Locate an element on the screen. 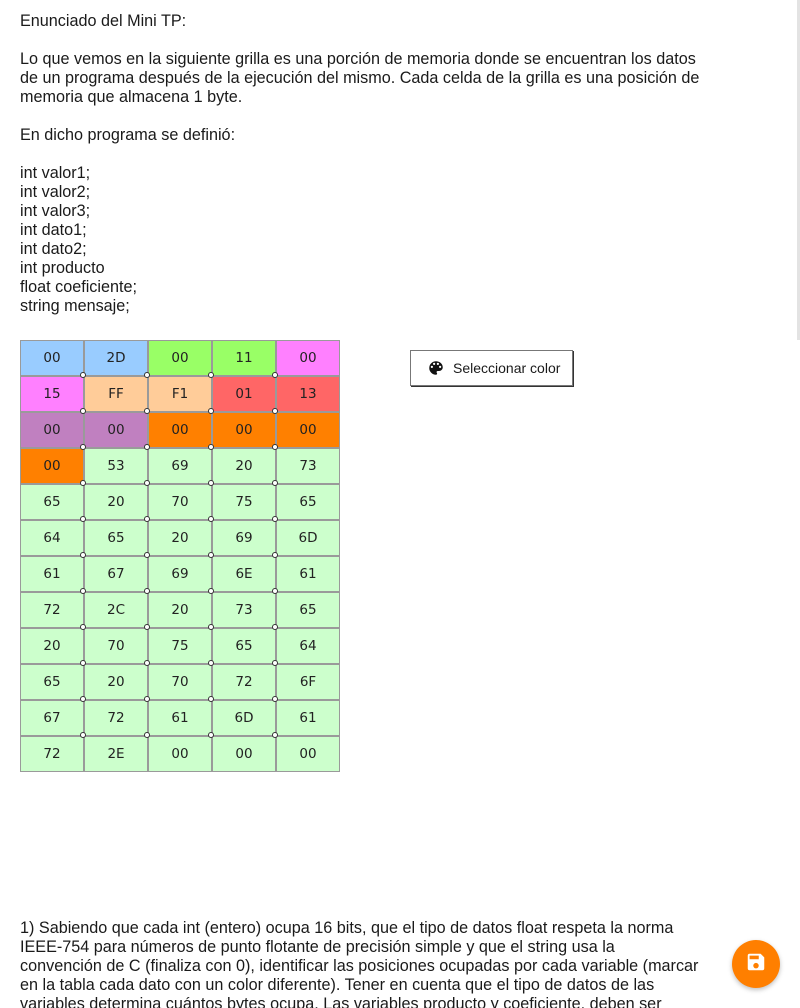  code-line: string mensaje; is located at coordinates (75, 306).